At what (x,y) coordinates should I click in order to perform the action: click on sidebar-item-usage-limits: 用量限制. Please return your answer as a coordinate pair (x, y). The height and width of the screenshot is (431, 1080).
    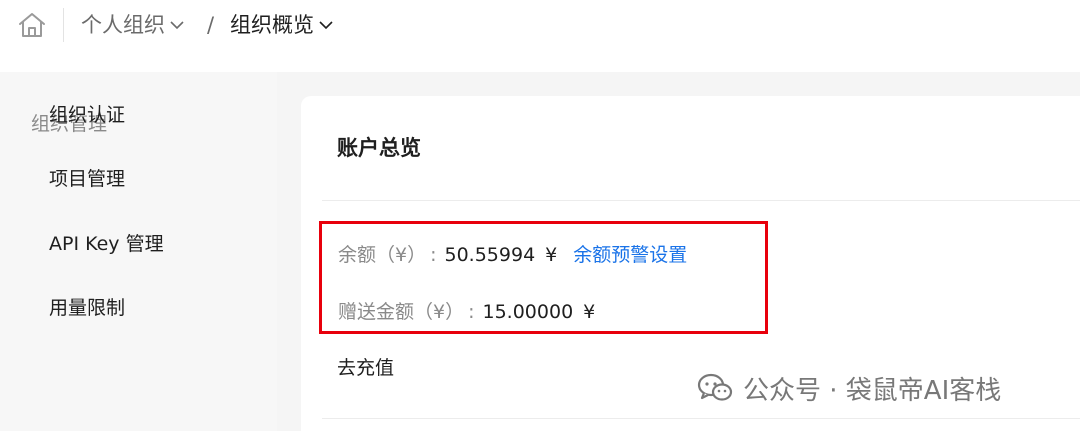
    Looking at the image, I should click on (87, 308).